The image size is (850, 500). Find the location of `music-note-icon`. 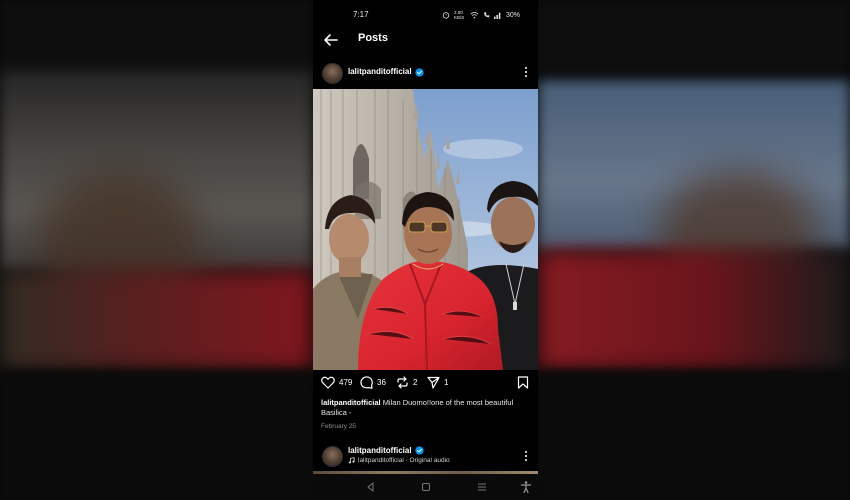

music-note-icon is located at coordinates (351, 460).